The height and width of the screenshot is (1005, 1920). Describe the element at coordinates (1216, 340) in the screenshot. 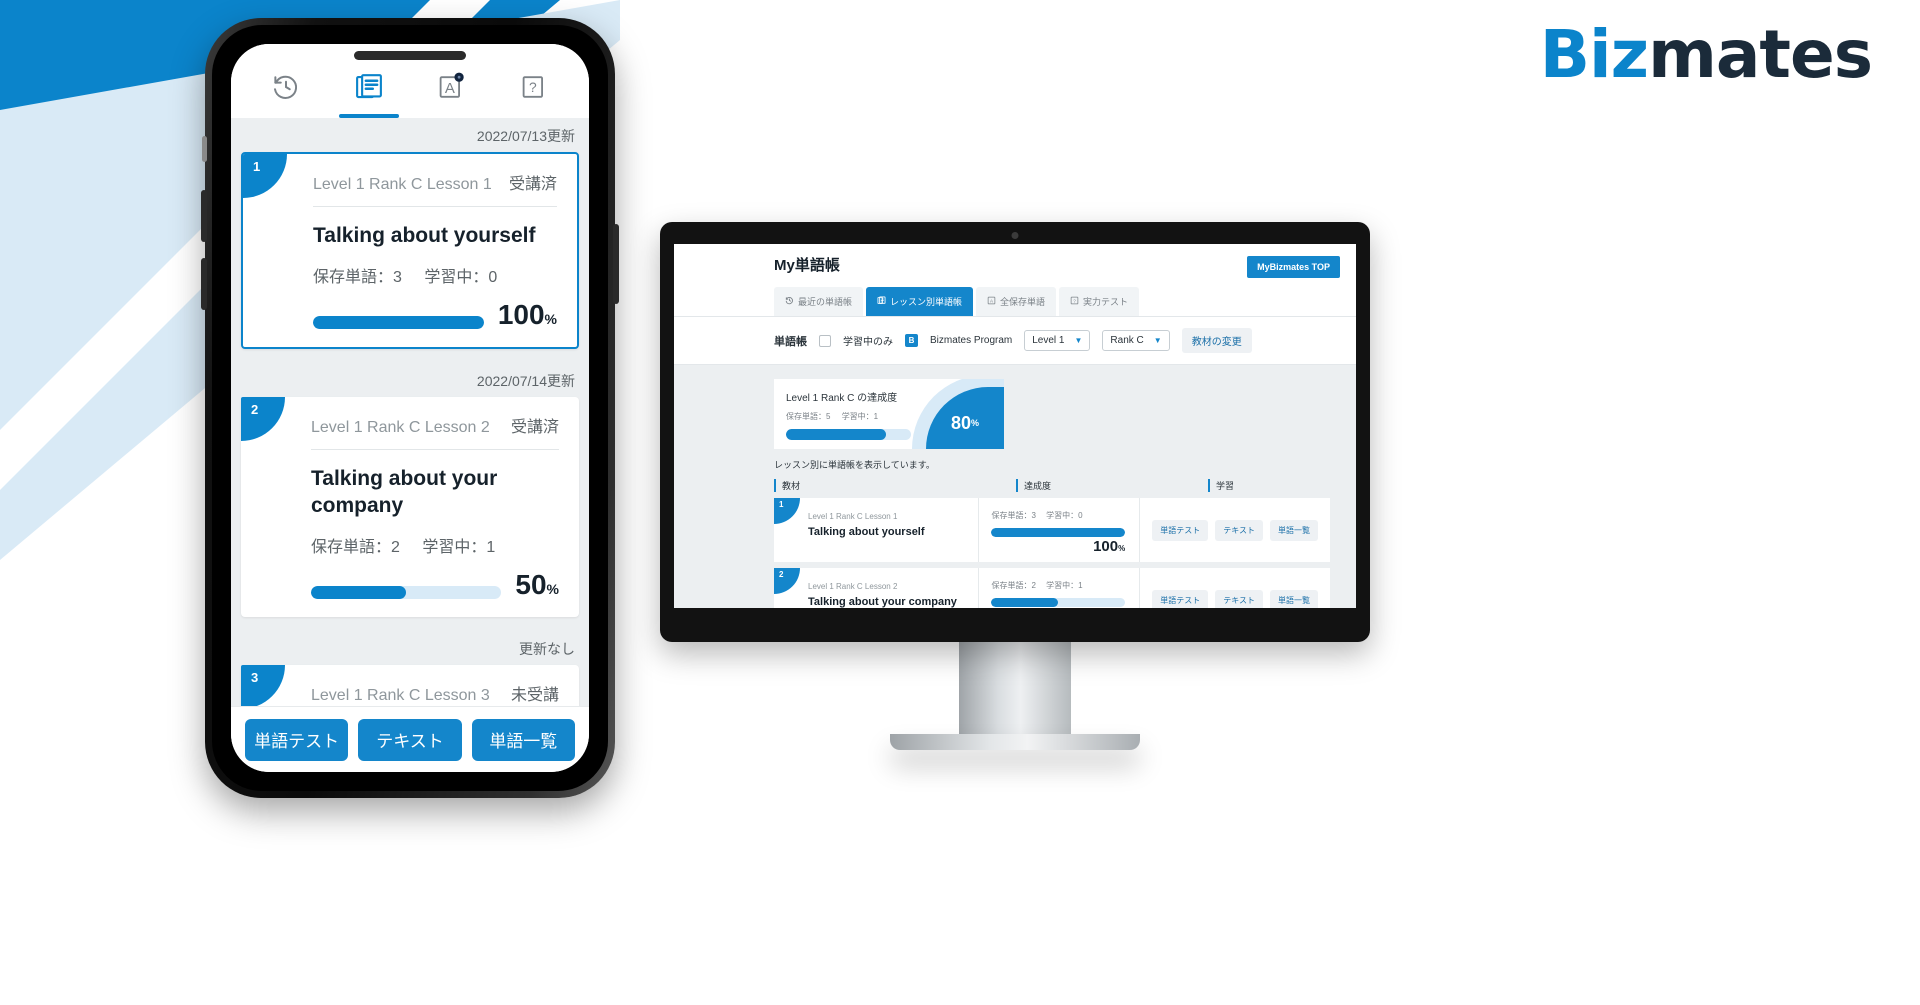

I see `change-material-button: 教材の変更` at that location.